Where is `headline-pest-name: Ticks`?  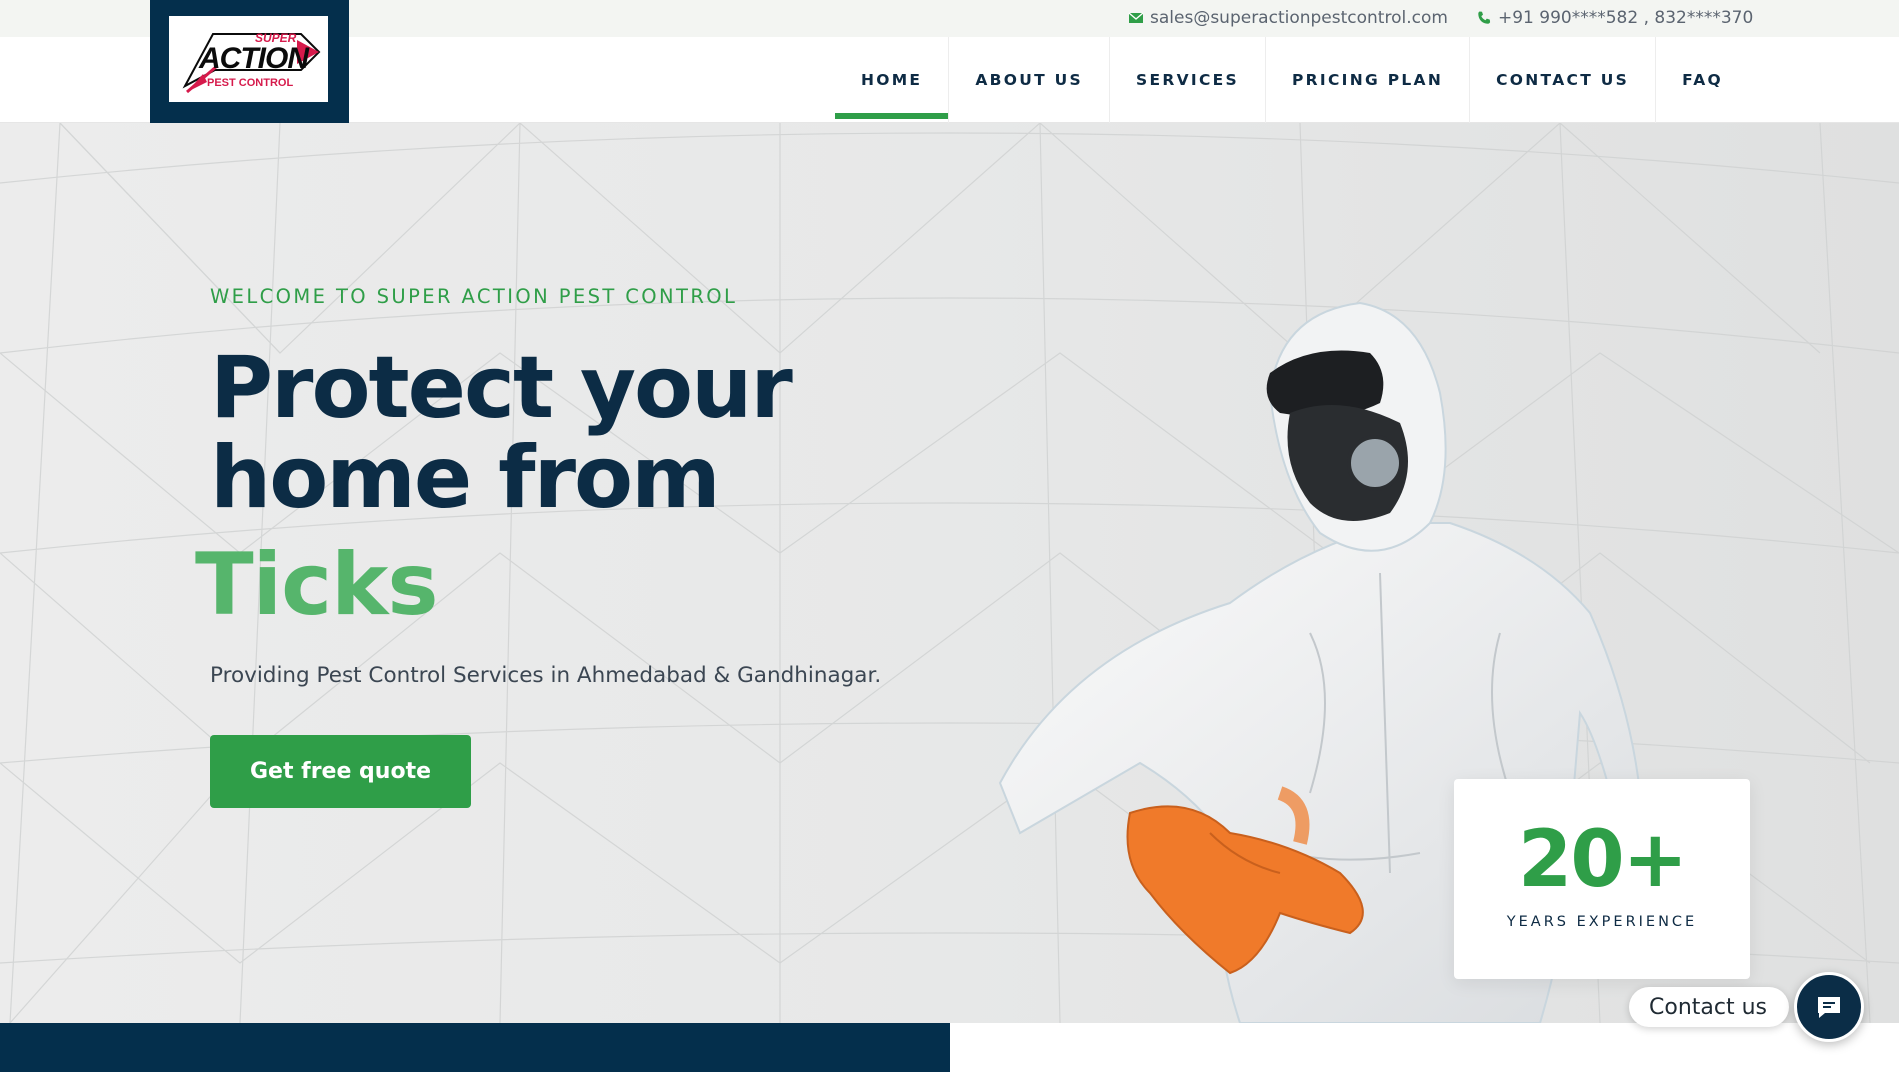 headline-pest-name: Ticks is located at coordinates (317, 585).